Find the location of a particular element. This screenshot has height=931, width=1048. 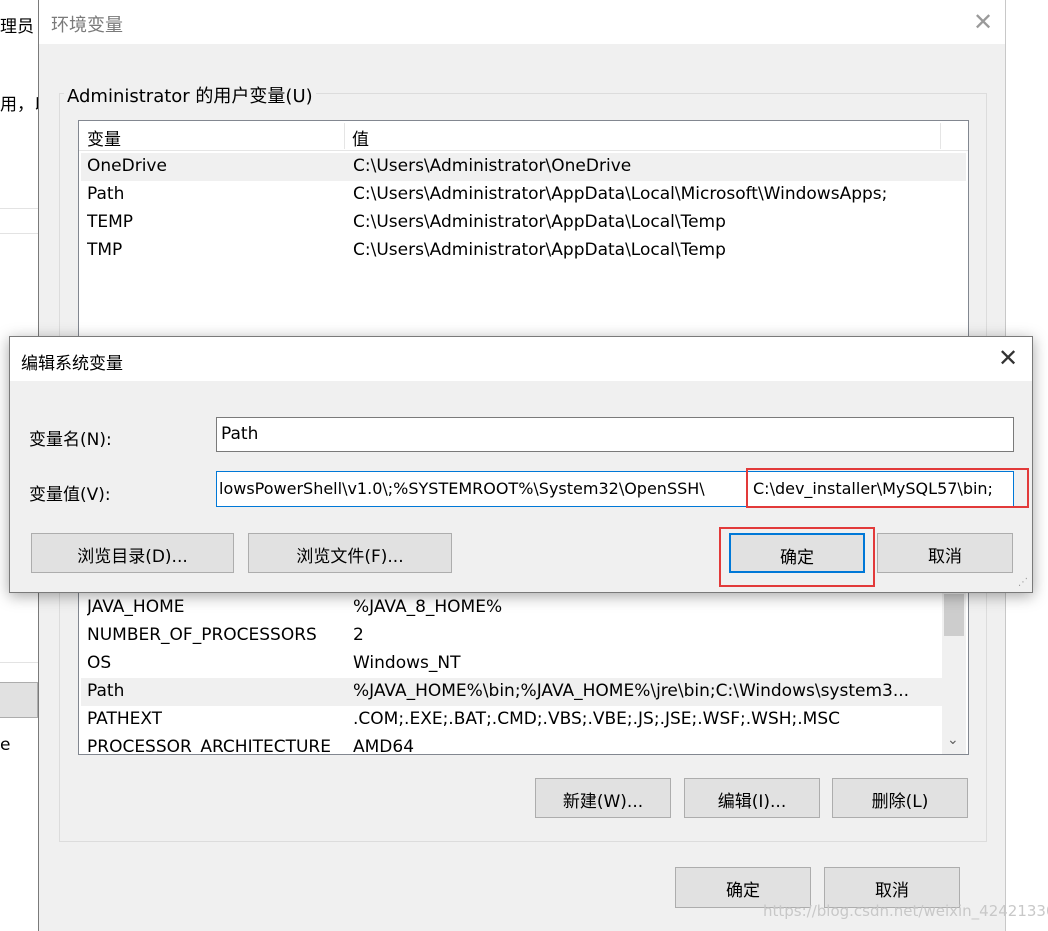

variable-name: TMP is located at coordinates (105, 250).